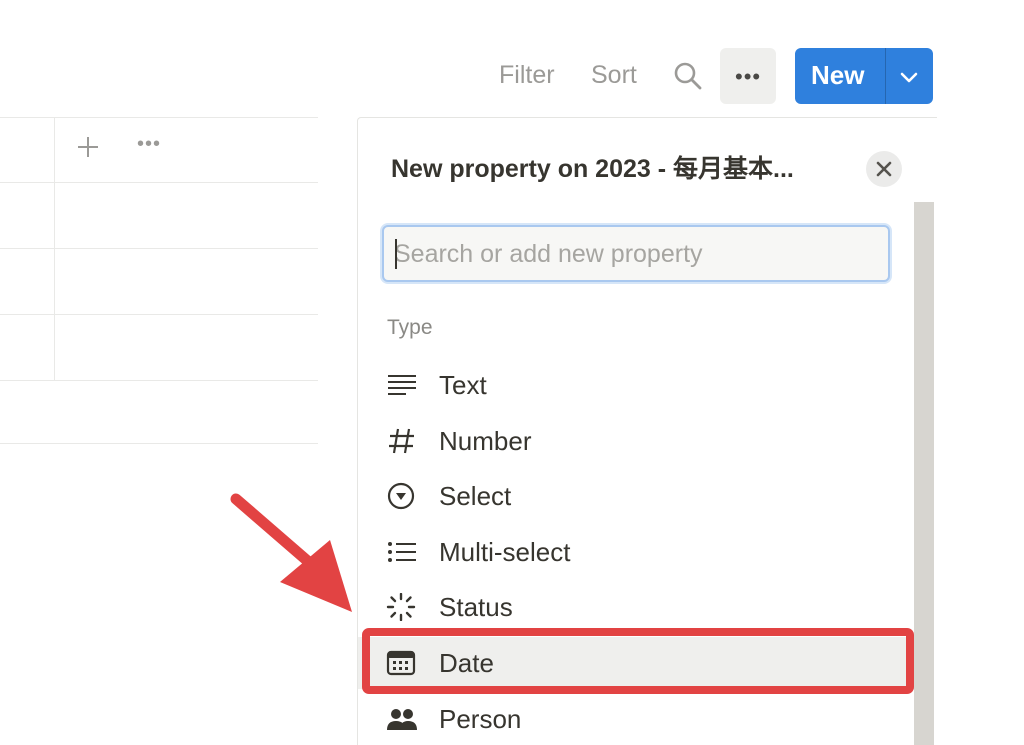 This screenshot has height=745, width=1024. I want to click on property-type-label: Multi-select, so click(505, 552).